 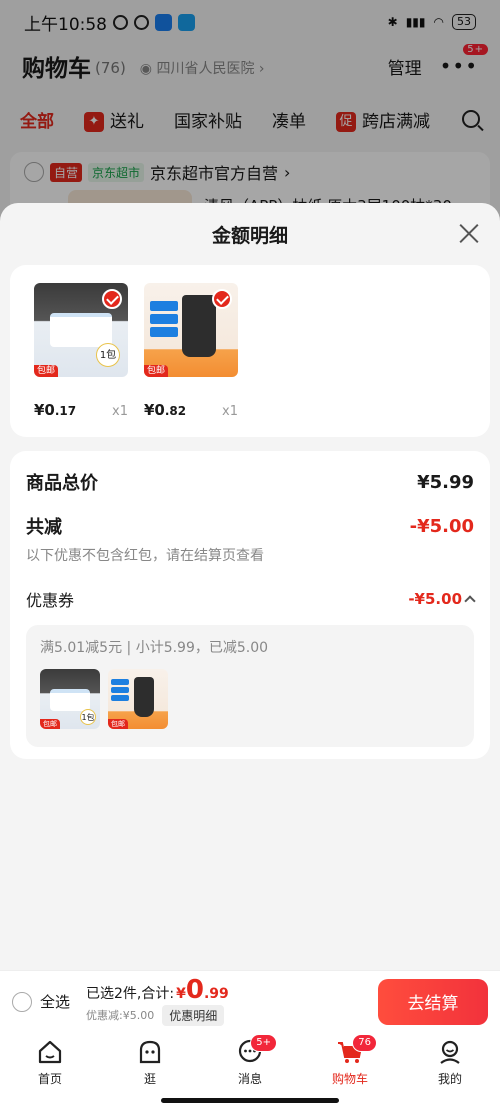 What do you see at coordinates (130, 993) in the screenshot?
I see `selected-count-text: 已选2件,合计:` at bounding box center [130, 993].